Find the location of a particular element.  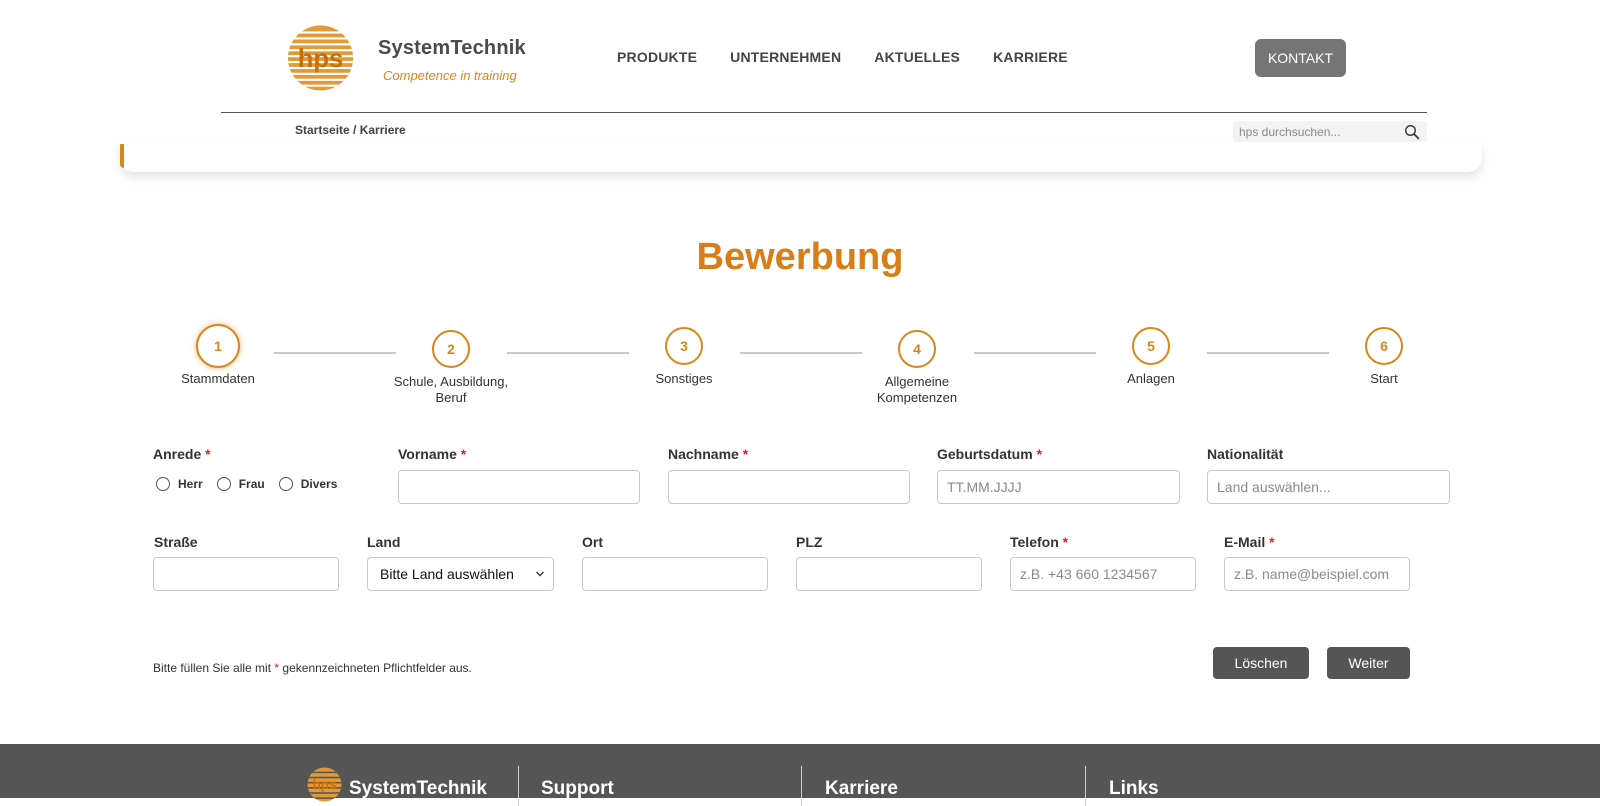

step-label: Start is located at coordinates (1384, 378).